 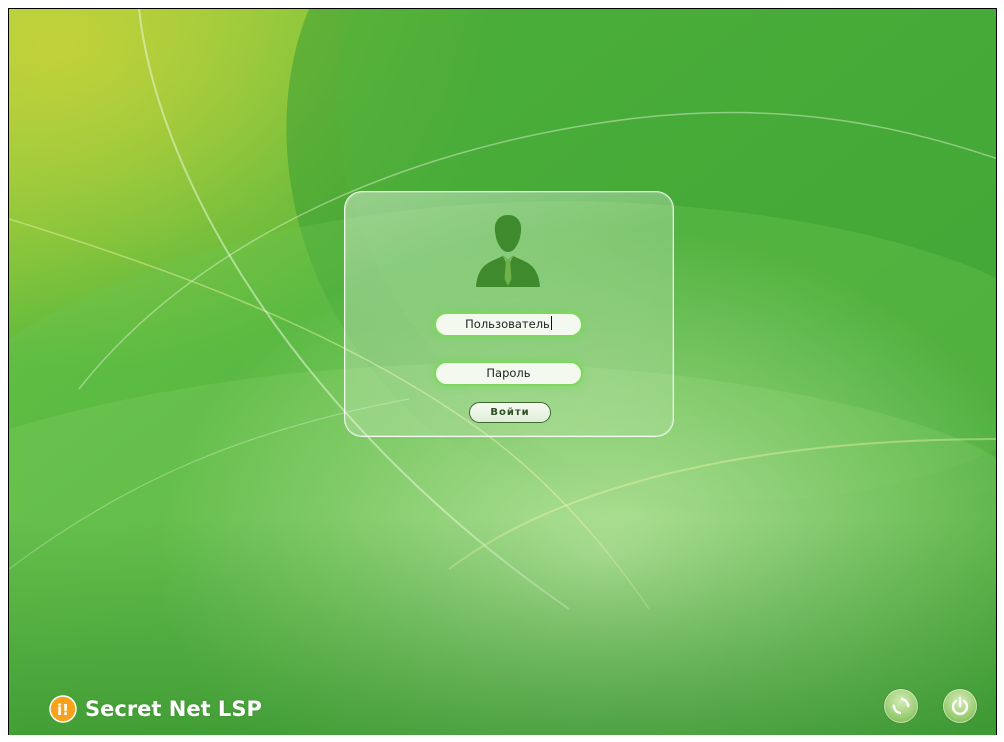 What do you see at coordinates (551, 323) in the screenshot?
I see `text-caret` at bounding box center [551, 323].